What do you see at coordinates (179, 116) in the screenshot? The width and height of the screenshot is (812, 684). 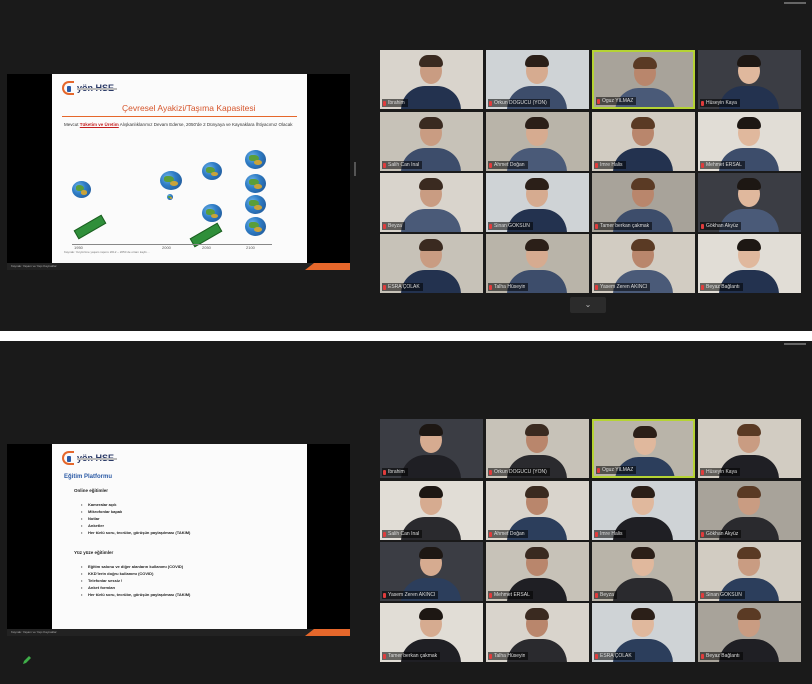 I see `title-divider` at bounding box center [179, 116].